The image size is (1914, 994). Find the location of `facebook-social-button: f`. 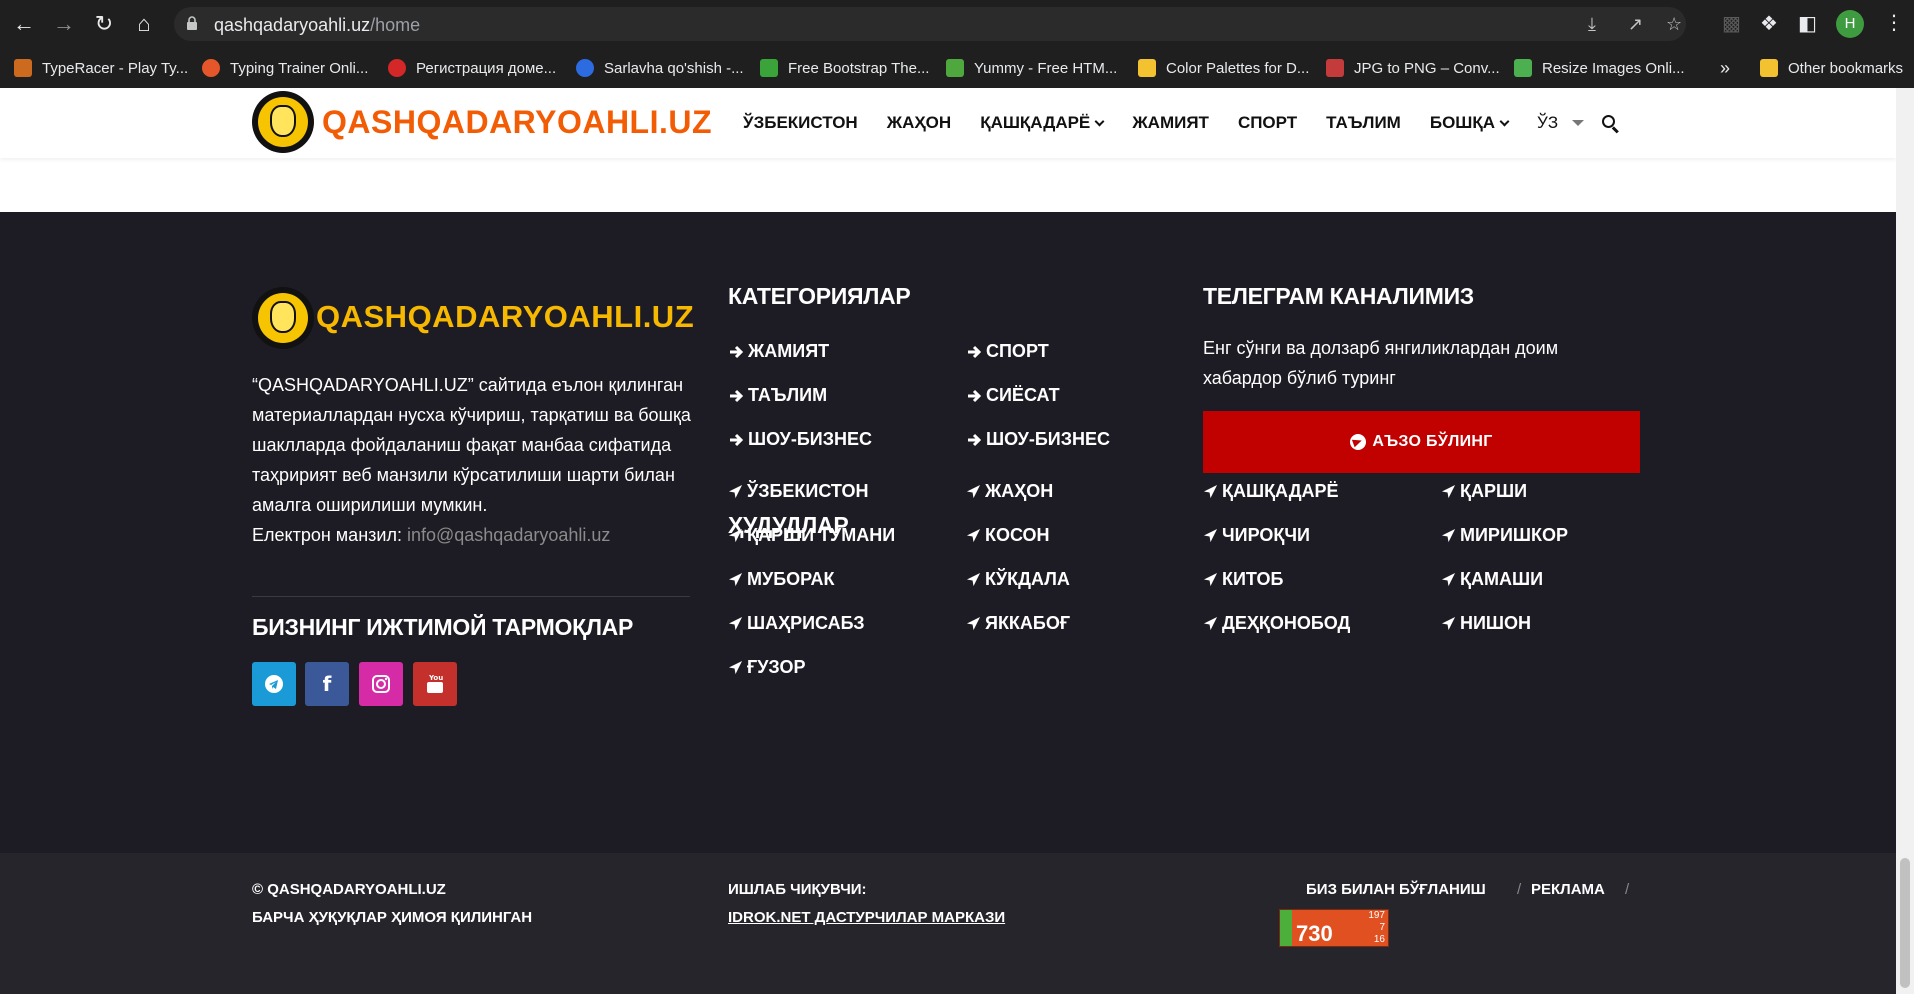

facebook-social-button: f is located at coordinates (327, 684).